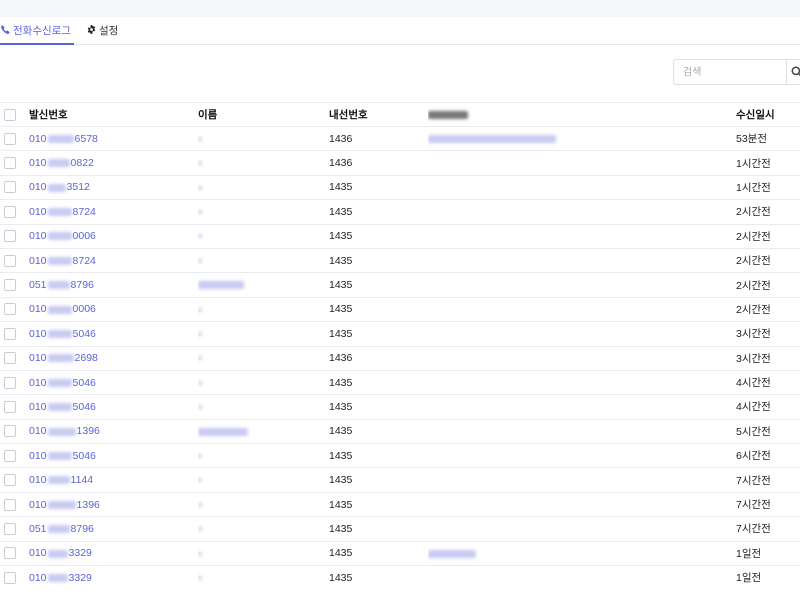  I want to click on caller-number-link: 010 3512, so click(59, 187).